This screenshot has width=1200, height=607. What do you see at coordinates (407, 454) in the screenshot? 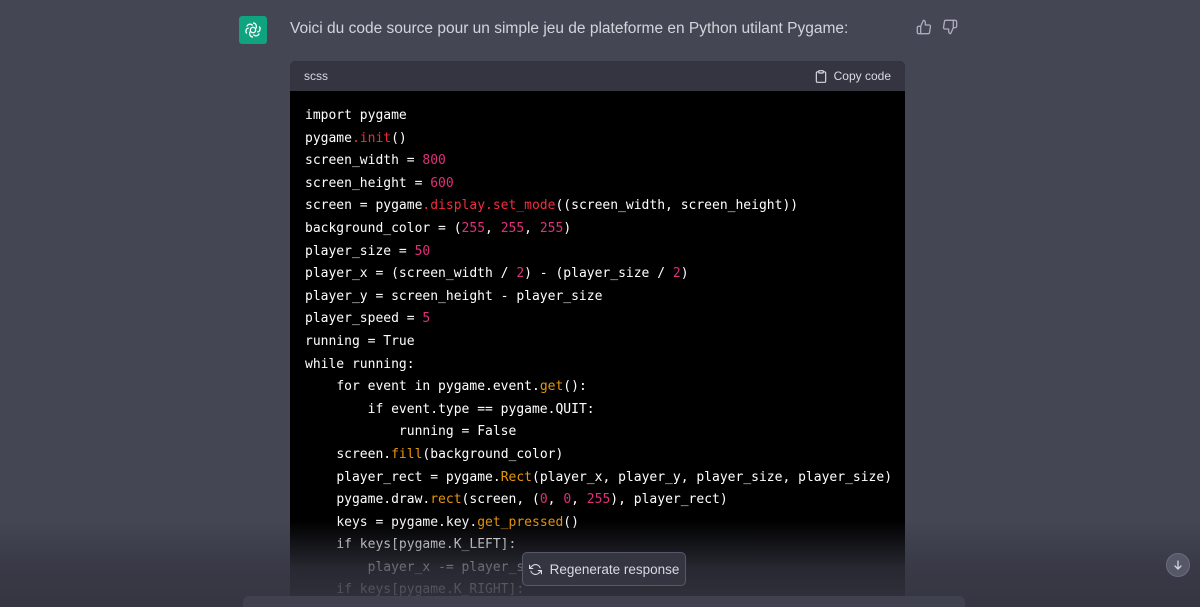
I see `code-token: fill` at bounding box center [407, 454].